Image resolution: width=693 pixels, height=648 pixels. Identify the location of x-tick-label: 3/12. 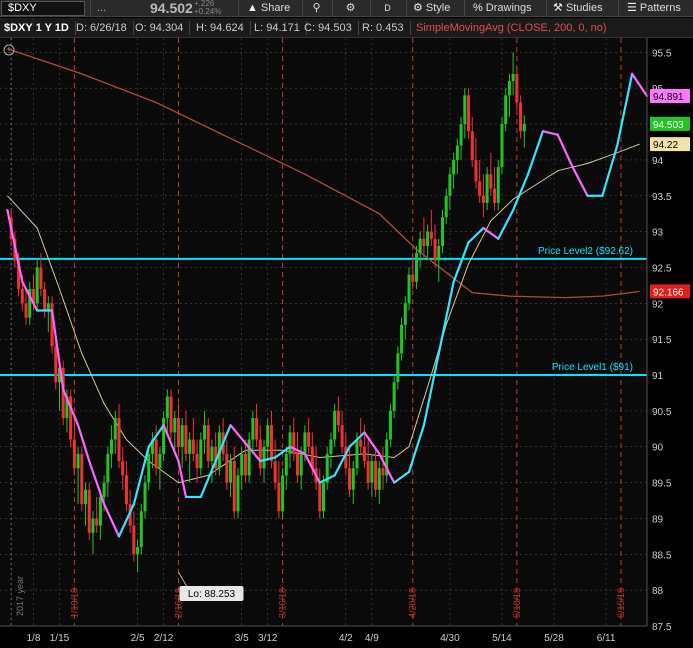
(268, 638).